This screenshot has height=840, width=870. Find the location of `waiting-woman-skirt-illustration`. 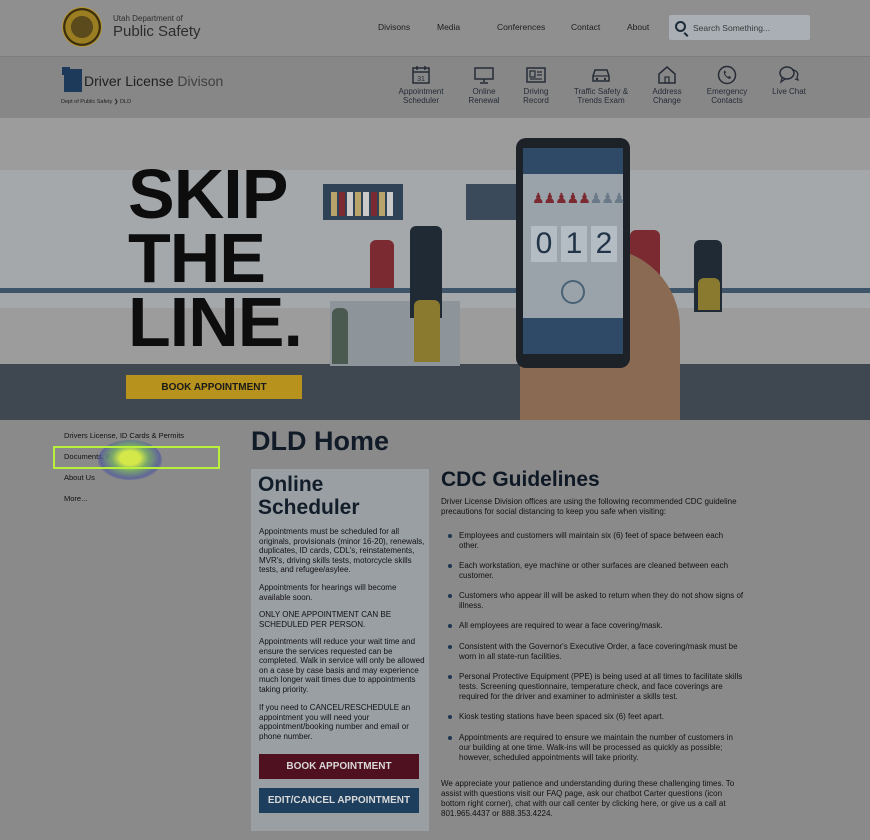

waiting-woman-skirt-illustration is located at coordinates (709, 294).